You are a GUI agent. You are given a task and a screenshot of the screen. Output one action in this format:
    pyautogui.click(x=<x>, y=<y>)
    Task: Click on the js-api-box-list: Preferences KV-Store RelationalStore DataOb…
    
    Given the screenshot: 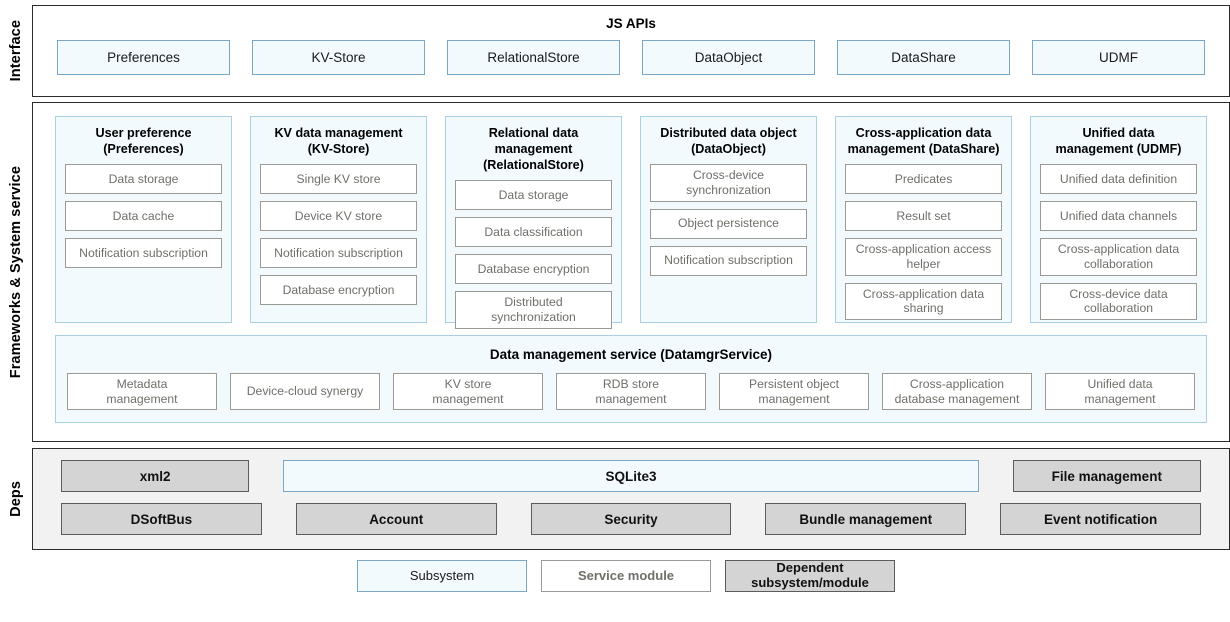 What is the action you would take?
    pyautogui.click(x=631, y=57)
    